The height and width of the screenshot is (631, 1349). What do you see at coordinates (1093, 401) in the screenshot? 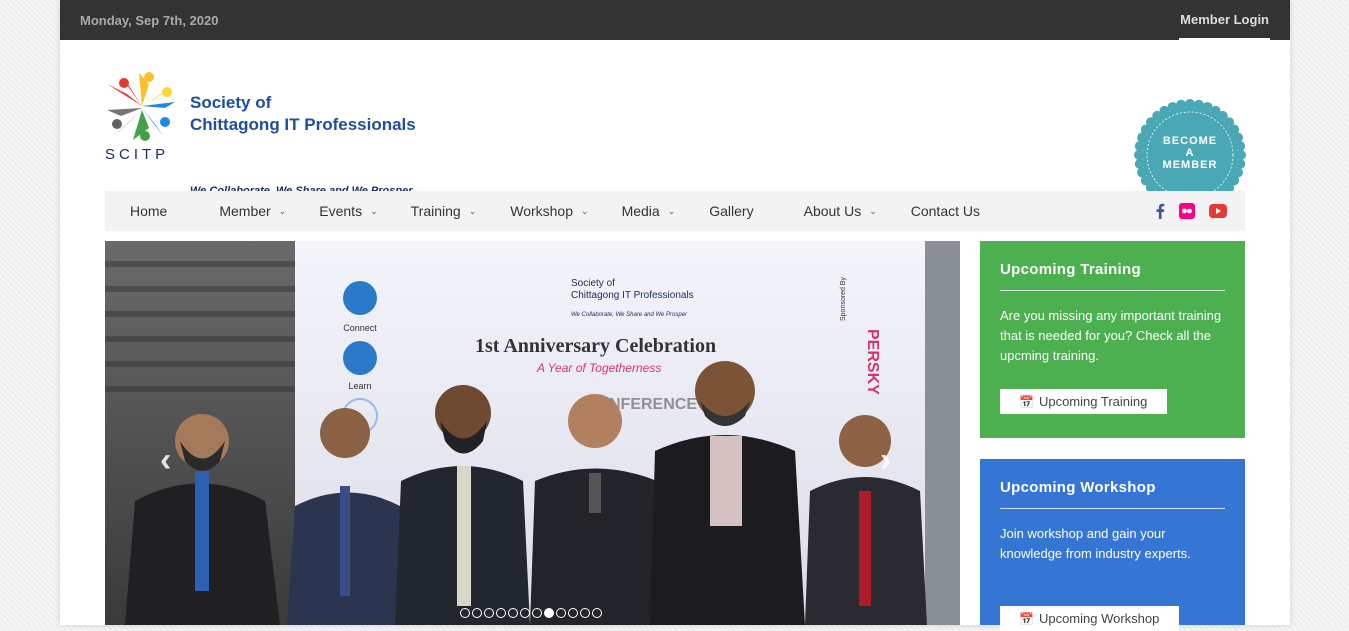
I see `upcoming-training-button-label: Upcoming Training` at bounding box center [1093, 401].